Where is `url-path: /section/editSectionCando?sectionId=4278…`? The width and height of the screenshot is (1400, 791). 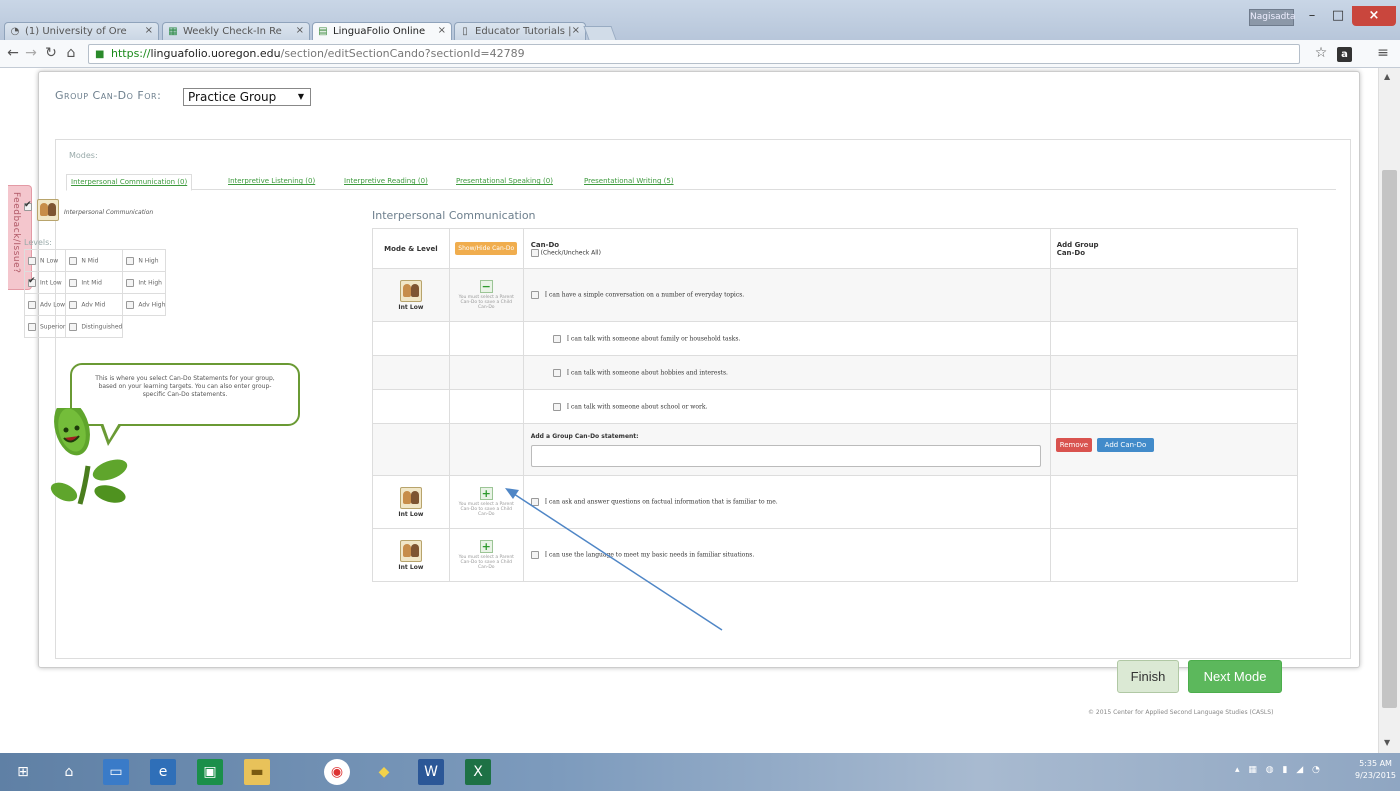
url-path: /section/editSectionCando?sectionId=4278… is located at coordinates (402, 53).